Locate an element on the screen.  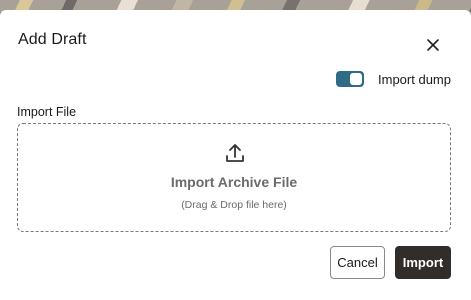
import-dump-toggle is located at coordinates (350, 79).